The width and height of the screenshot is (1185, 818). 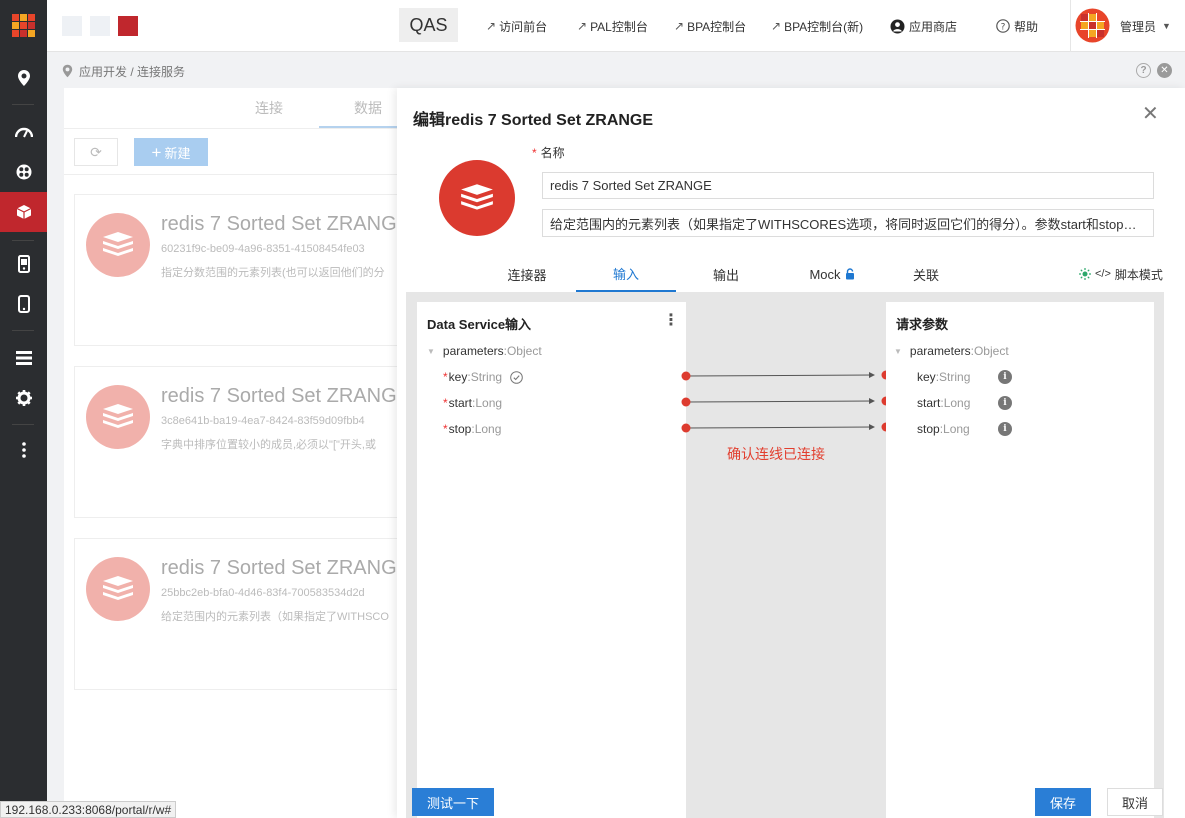 What do you see at coordinates (472, 429) in the screenshot?
I see `source-field-stop: * stop : Long` at bounding box center [472, 429].